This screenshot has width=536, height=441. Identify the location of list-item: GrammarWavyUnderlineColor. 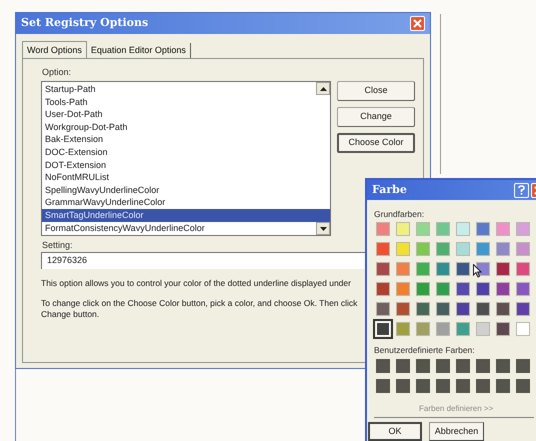
(179, 202).